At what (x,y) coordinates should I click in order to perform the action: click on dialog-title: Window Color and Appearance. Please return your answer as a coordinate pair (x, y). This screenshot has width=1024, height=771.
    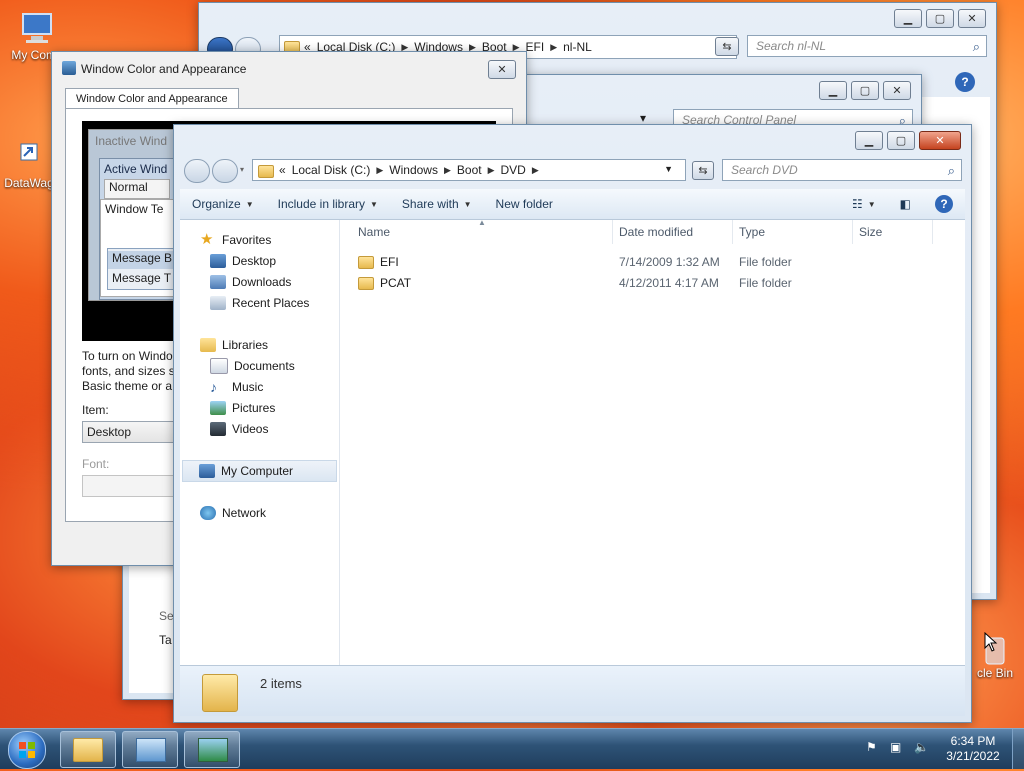
    Looking at the image, I should click on (164, 69).